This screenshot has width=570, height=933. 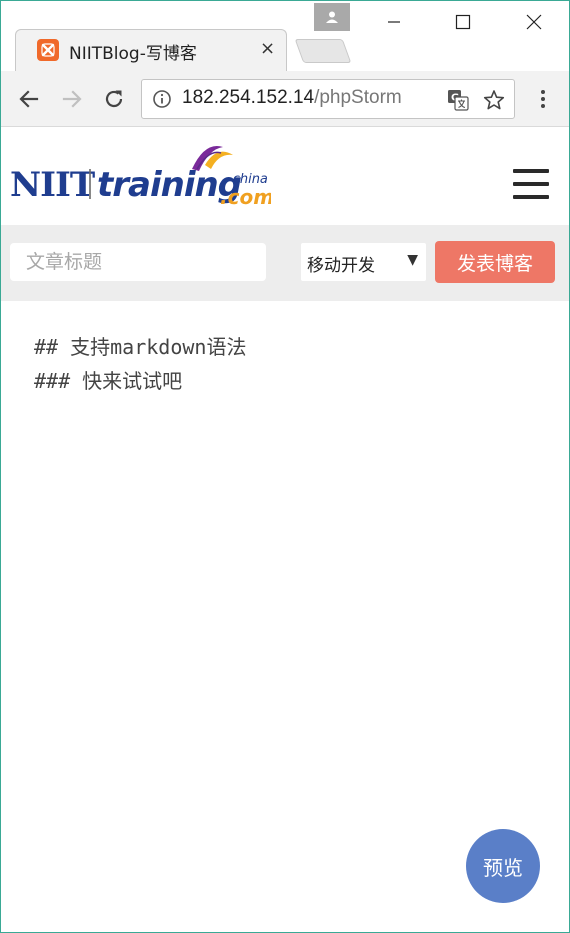 I want to click on maximize-button, so click(x=463, y=22).